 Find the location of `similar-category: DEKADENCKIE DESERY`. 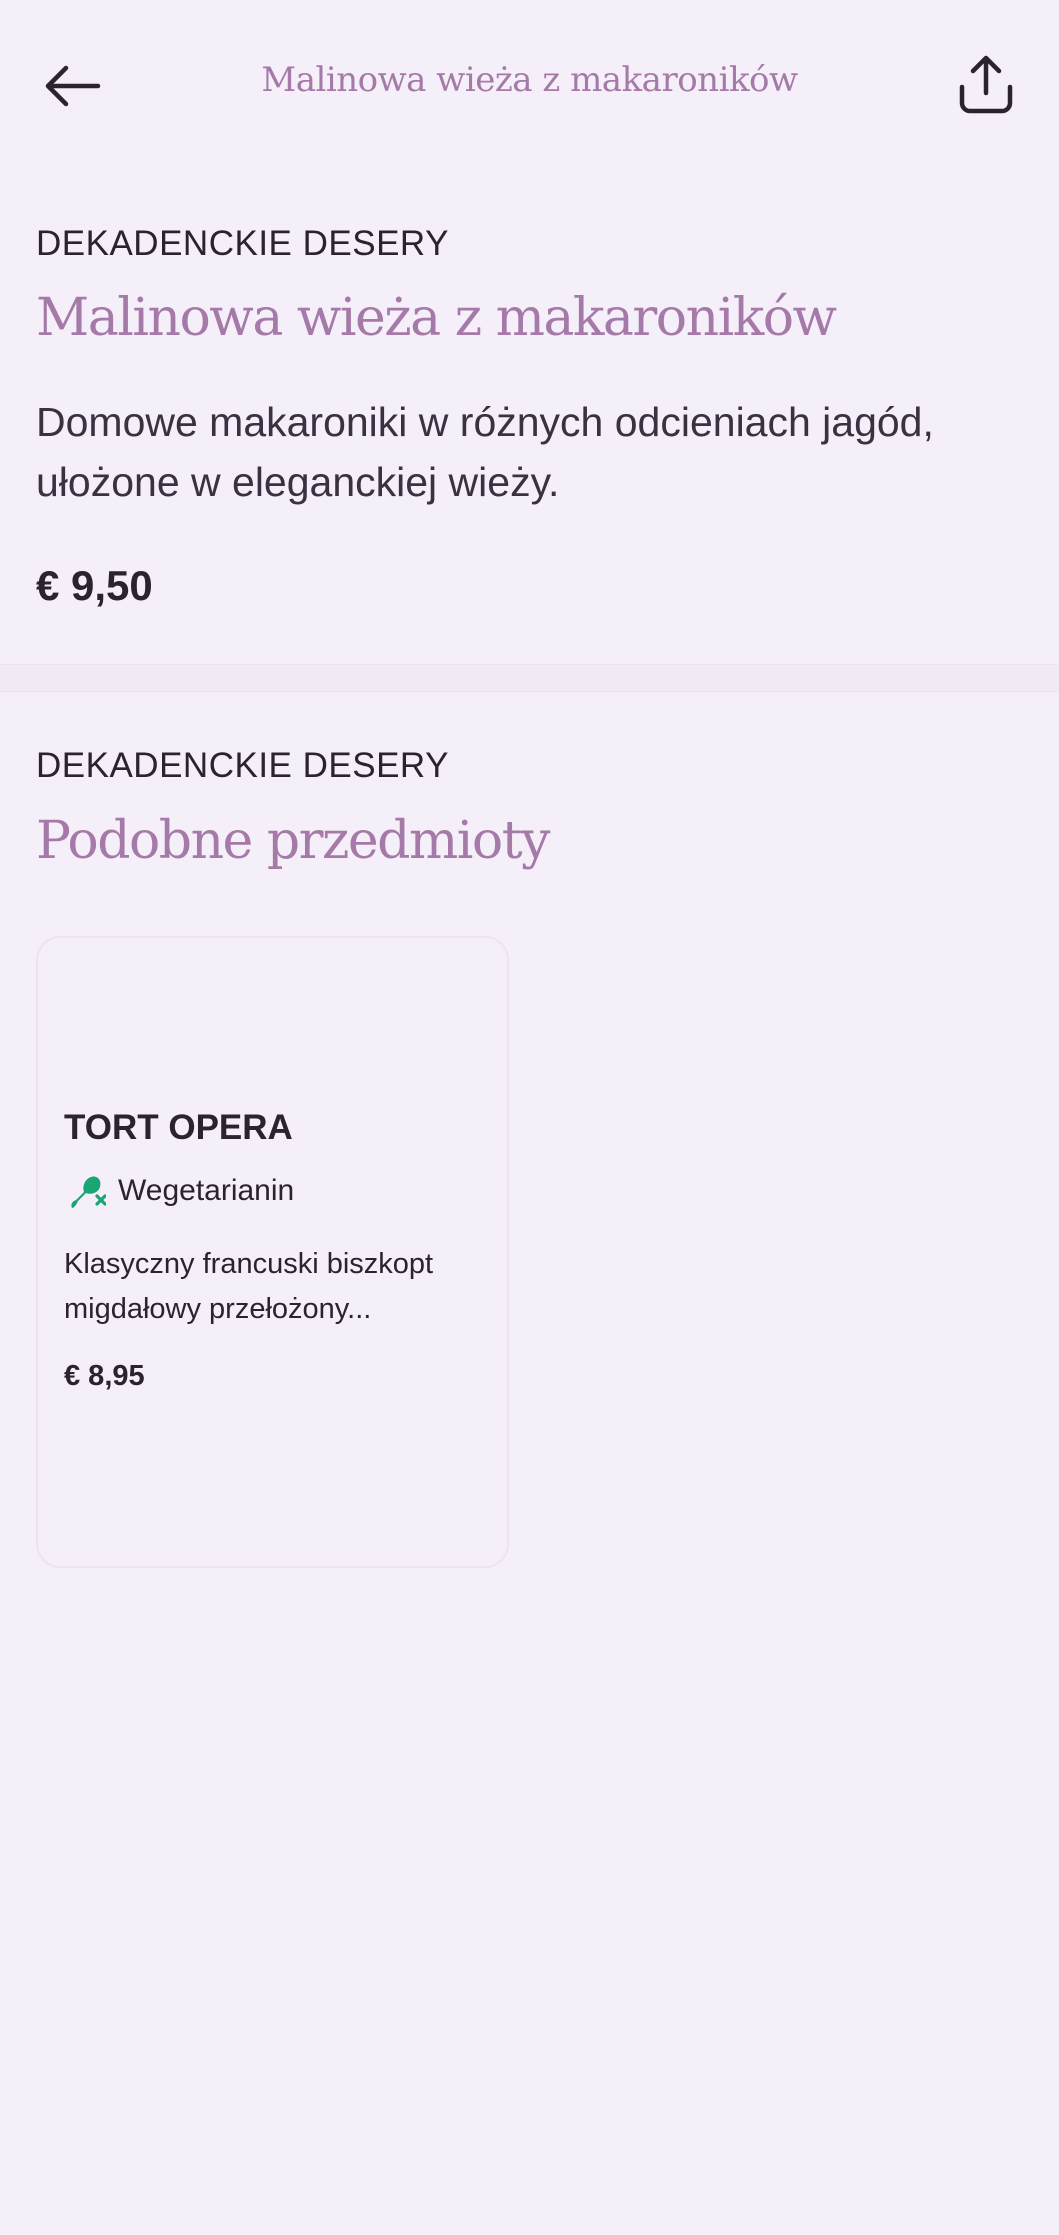

similar-category: DEKADENCKIE DESERY is located at coordinates (242, 765).